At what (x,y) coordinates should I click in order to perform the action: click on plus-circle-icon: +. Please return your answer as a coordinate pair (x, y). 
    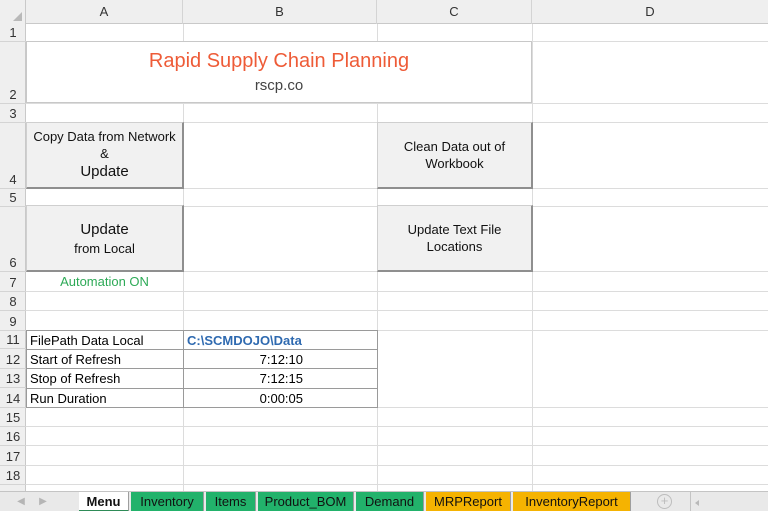
    Looking at the image, I should click on (664, 501).